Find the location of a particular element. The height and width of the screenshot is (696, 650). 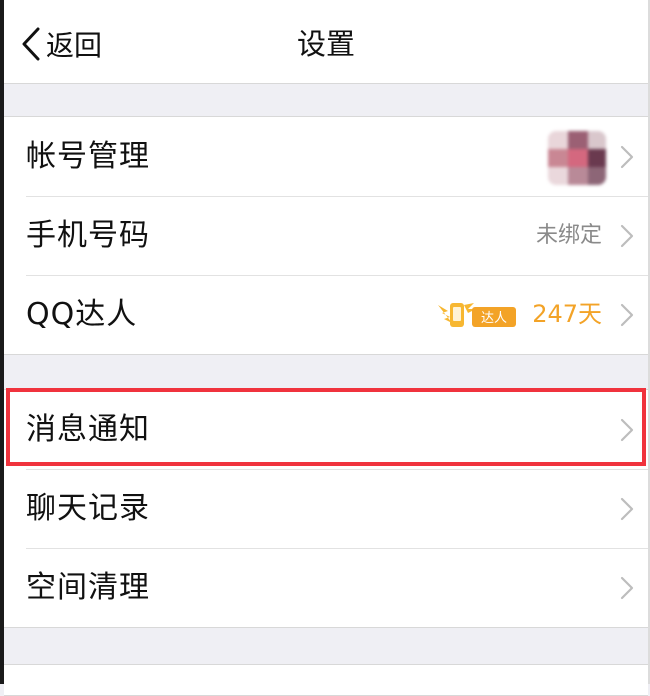

row-storage-cleanup: 空间清理 is located at coordinates (326, 587).